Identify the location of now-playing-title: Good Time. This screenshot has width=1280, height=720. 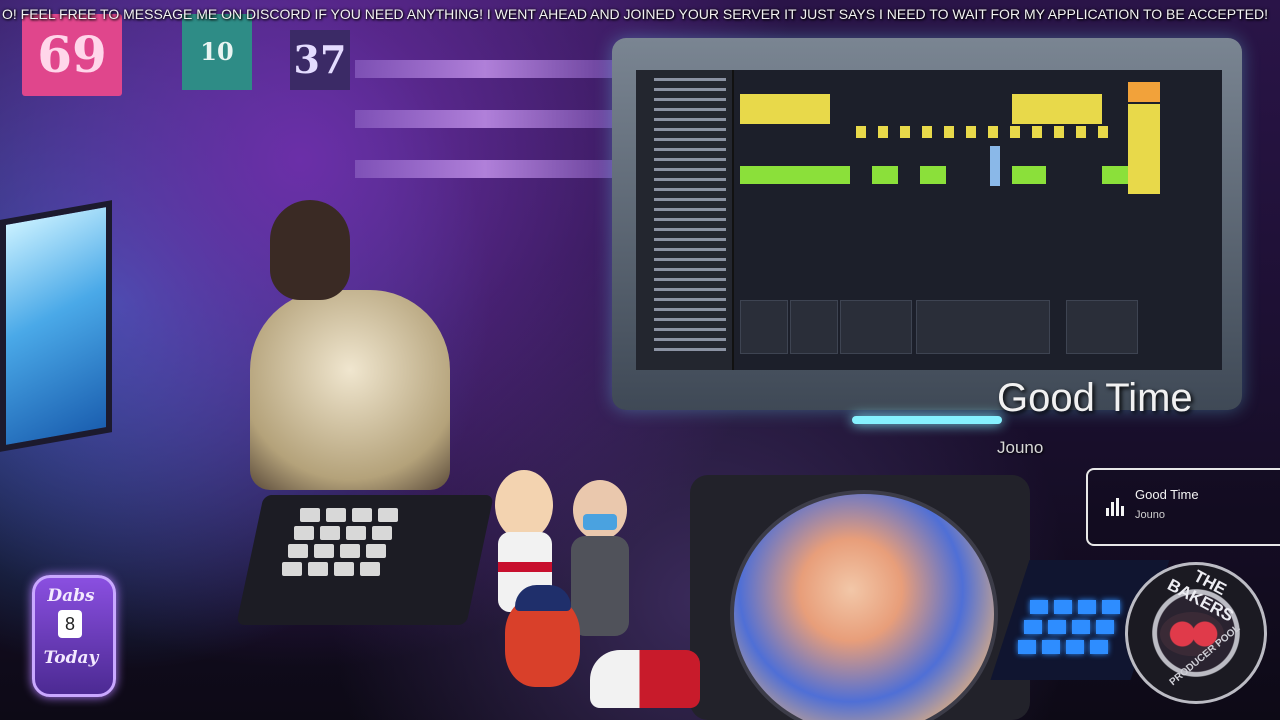
(1095, 398).